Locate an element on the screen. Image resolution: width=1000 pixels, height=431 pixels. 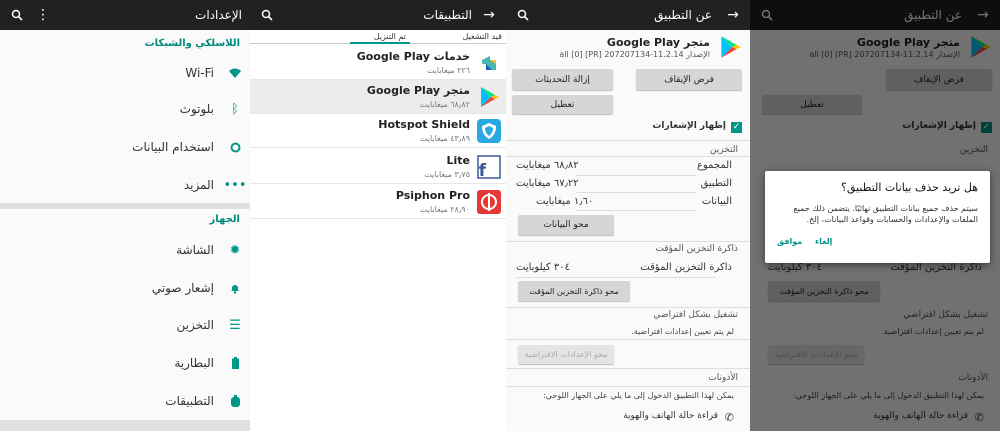
settings-item-sound: إشعار صوتي is located at coordinates (125, 288).